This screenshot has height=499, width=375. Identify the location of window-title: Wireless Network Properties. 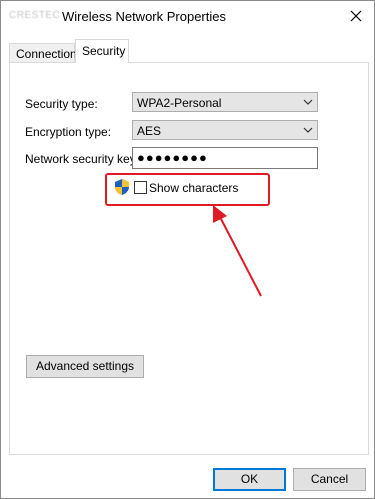
(144, 16).